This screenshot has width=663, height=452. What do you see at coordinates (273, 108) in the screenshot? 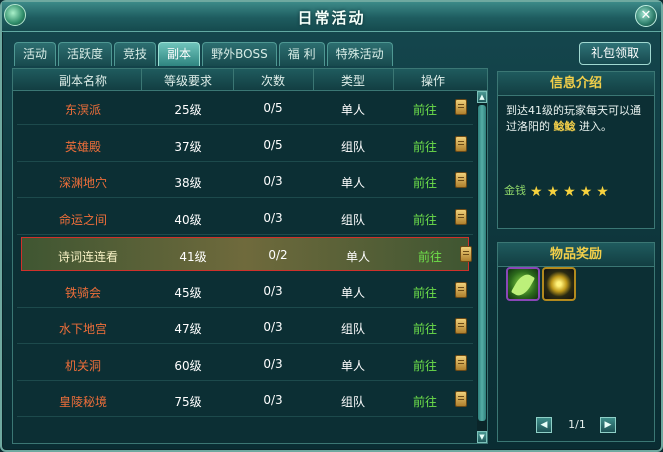
I see `cell-count: 0/5` at bounding box center [273, 108].